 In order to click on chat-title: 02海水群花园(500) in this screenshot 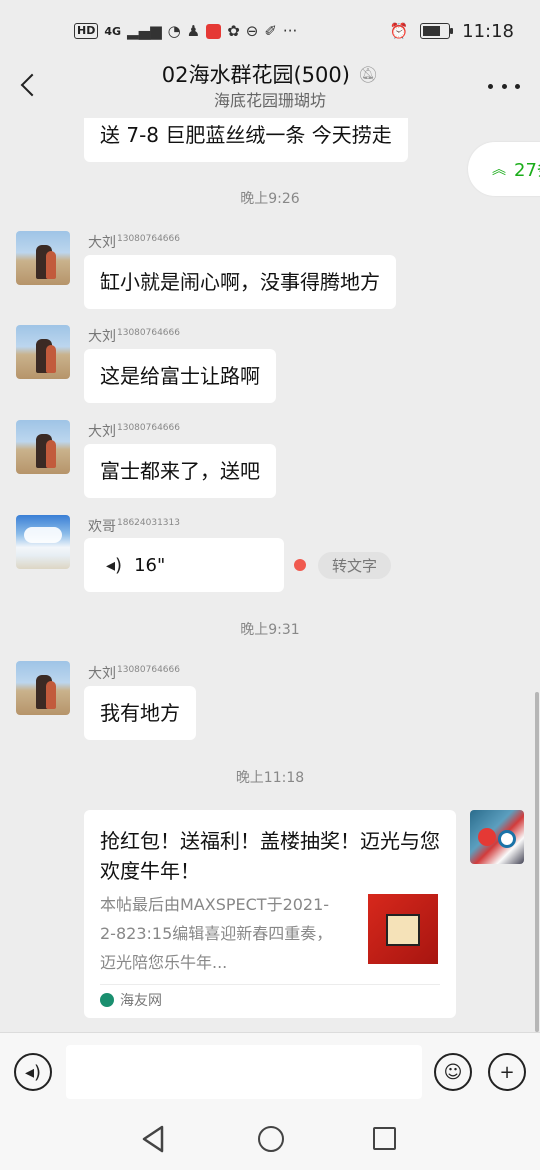, I will do `click(255, 75)`.